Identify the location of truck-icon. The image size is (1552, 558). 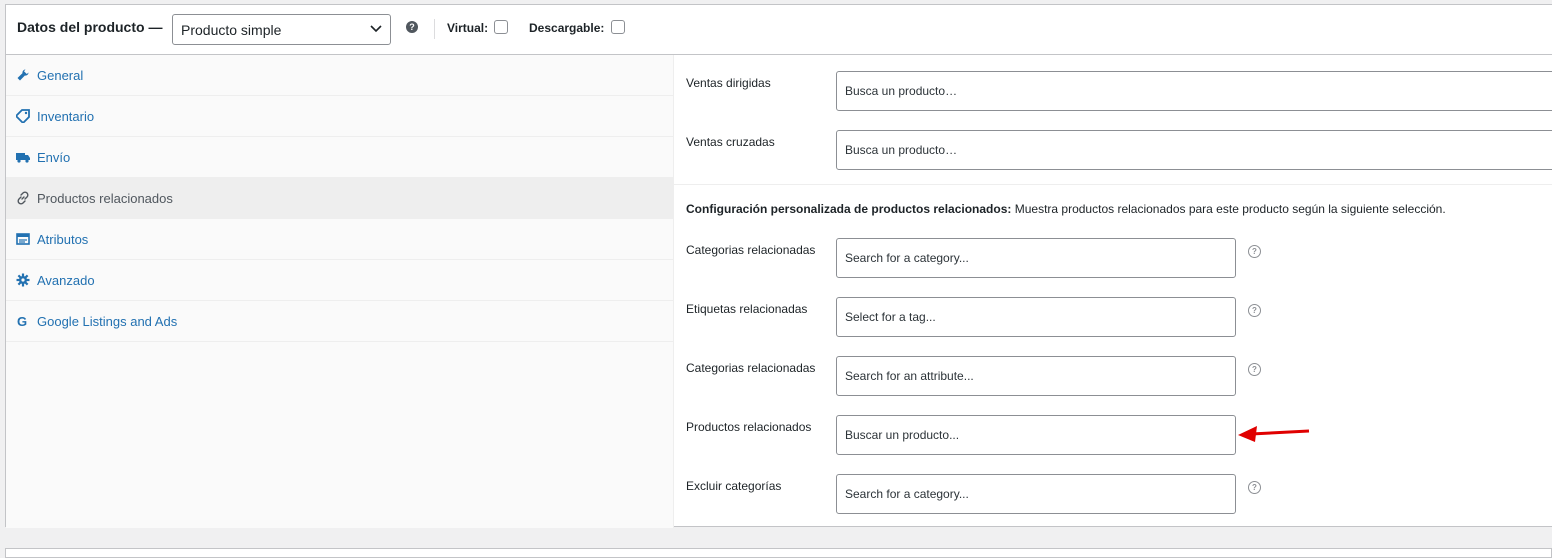
(23, 158).